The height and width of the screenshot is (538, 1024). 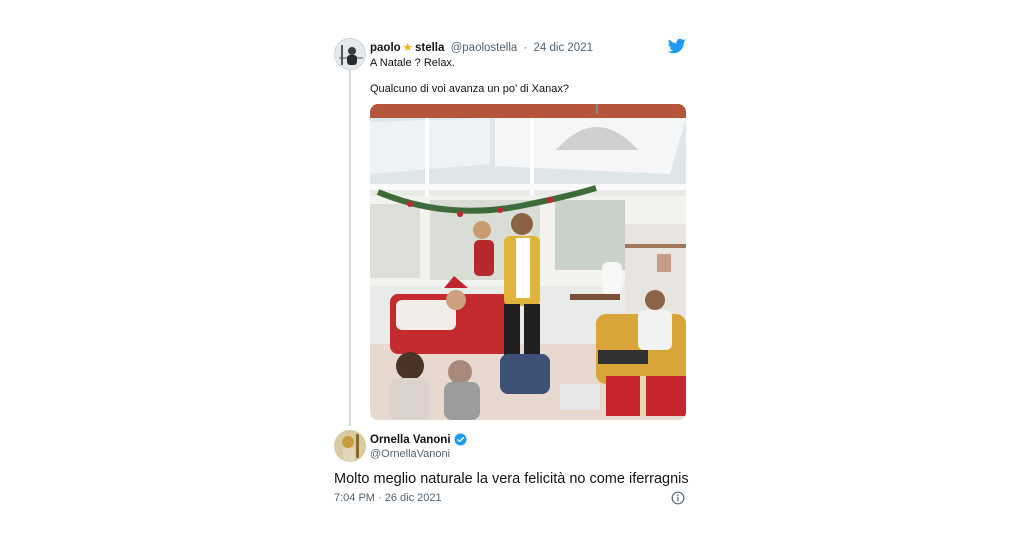 I want to click on tweet2-author-handle: @OrnellaVanoni, so click(x=410, y=454).